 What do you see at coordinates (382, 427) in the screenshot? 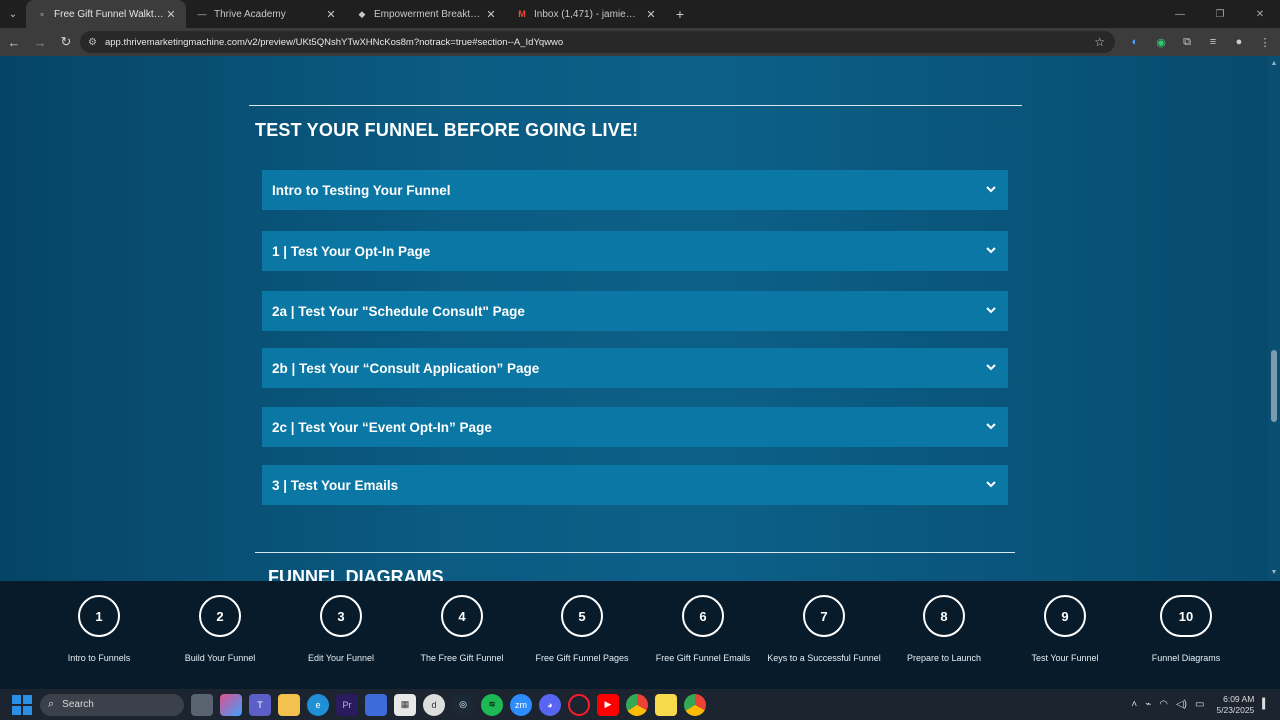
I see `accordion-label: 2c | Test Your “Event Opt-In” Page` at bounding box center [382, 427].